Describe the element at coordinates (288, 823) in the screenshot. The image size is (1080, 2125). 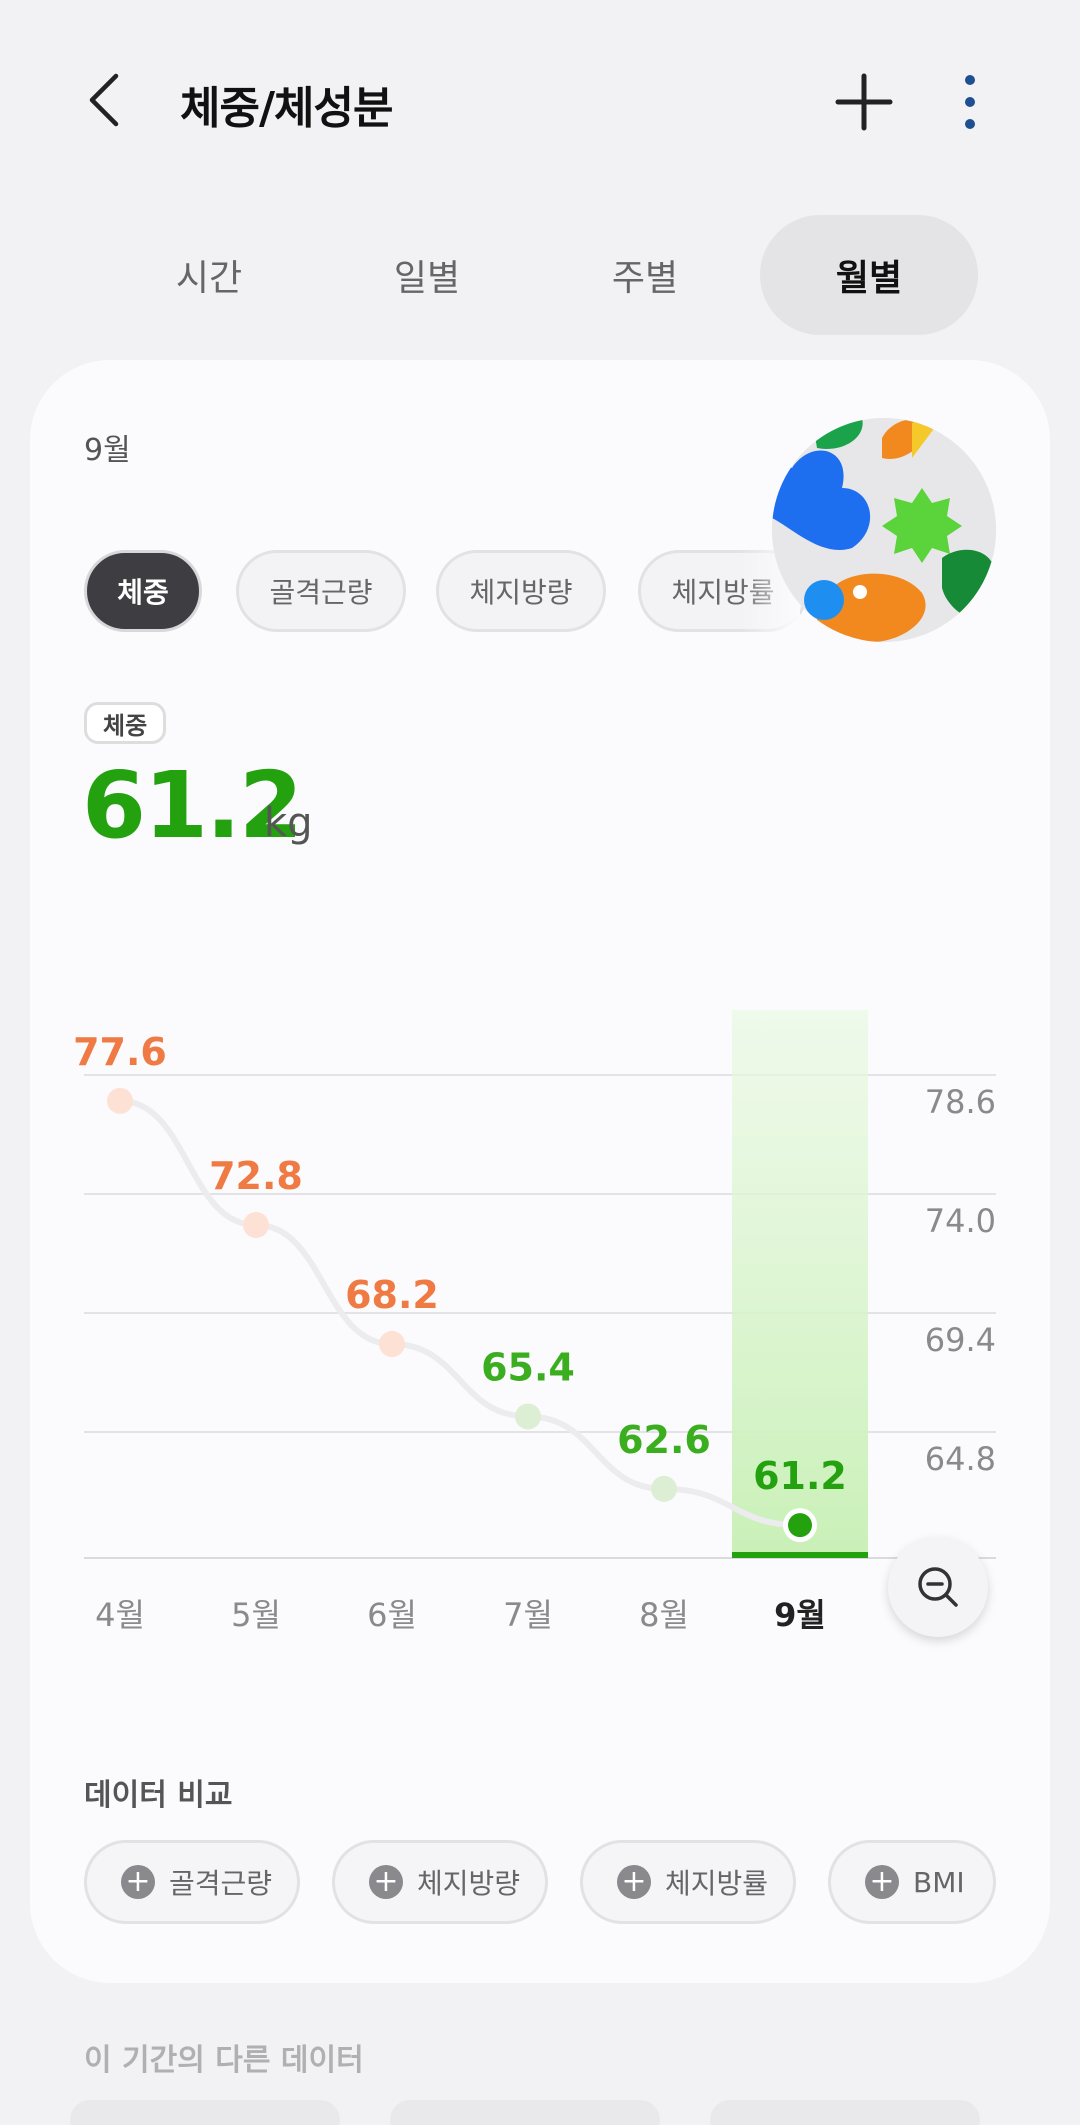
I see `weight-unit: kg` at that location.